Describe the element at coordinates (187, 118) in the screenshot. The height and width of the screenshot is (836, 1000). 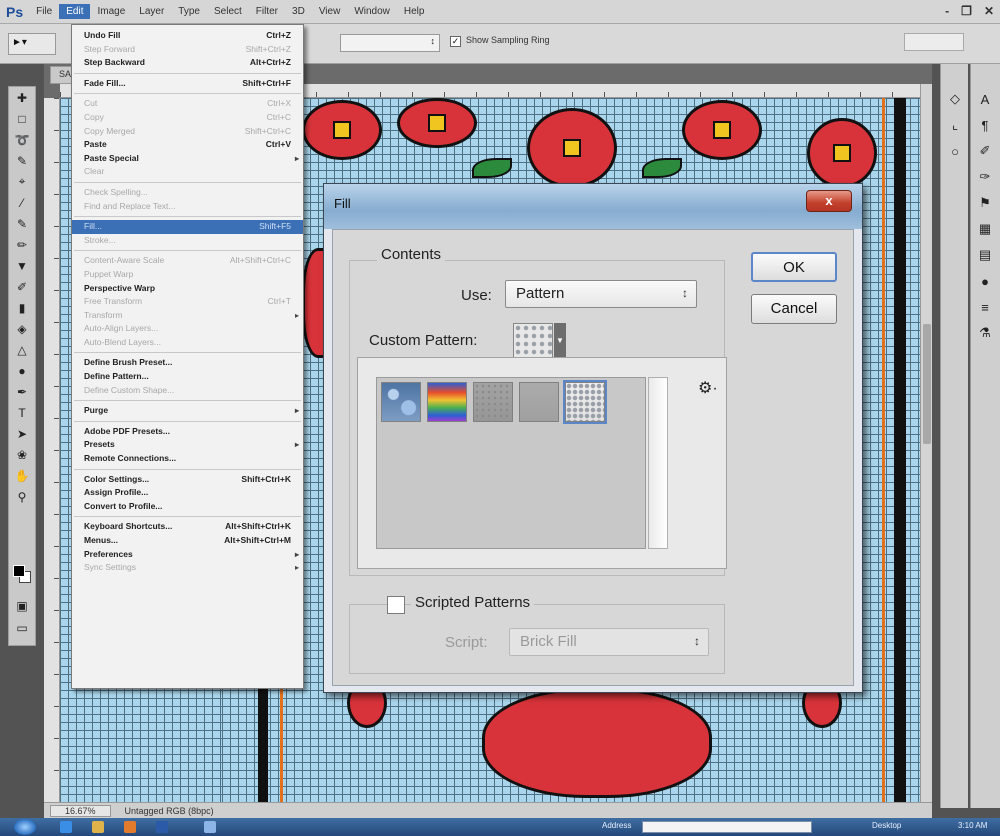
I see `menu-item-copy: Copy Ctrl+C` at that location.